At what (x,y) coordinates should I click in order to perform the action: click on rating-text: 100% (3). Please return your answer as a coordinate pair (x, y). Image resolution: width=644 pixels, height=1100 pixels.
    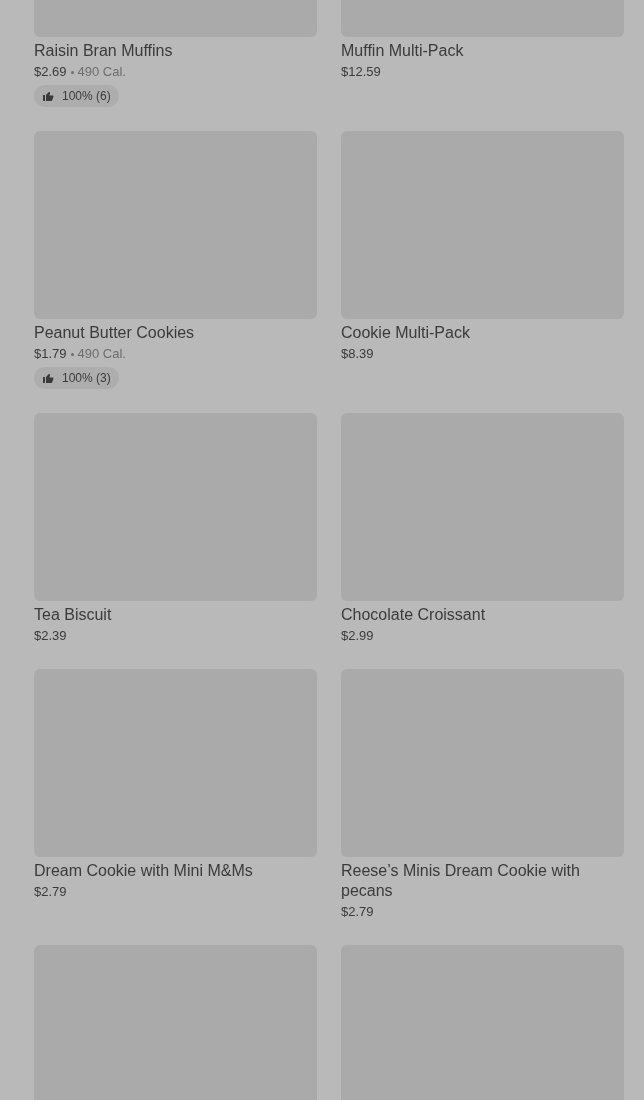
    Looking at the image, I should click on (86, 378).